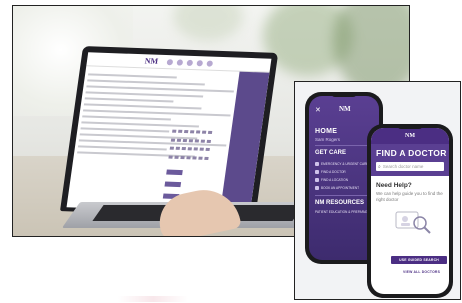 The height and width of the screenshot is (303, 462). I want to click on view-all-doctors-link: VIEW ALL DOCTORS, so click(421, 272).